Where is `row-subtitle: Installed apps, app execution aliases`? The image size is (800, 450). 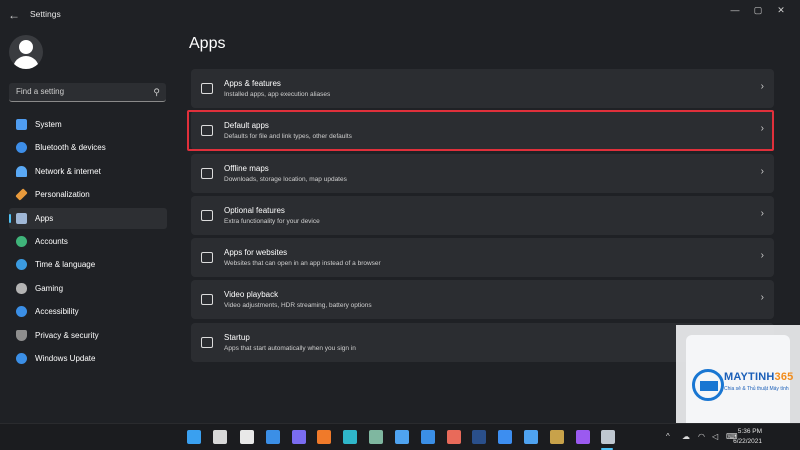 row-subtitle: Installed apps, app execution aliases is located at coordinates (277, 94).